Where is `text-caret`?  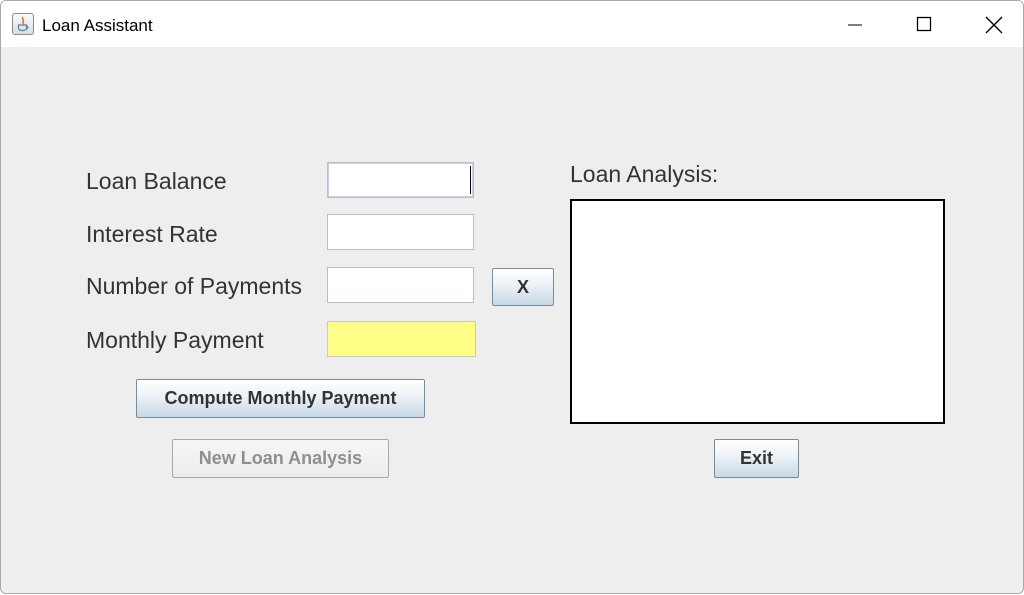
text-caret is located at coordinates (470, 180).